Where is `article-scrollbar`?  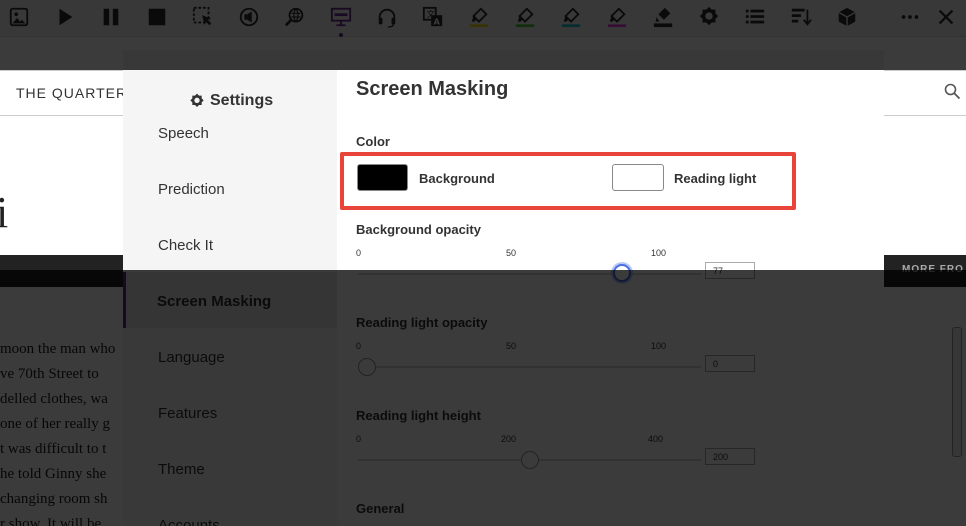
article-scrollbar is located at coordinates (957, 392).